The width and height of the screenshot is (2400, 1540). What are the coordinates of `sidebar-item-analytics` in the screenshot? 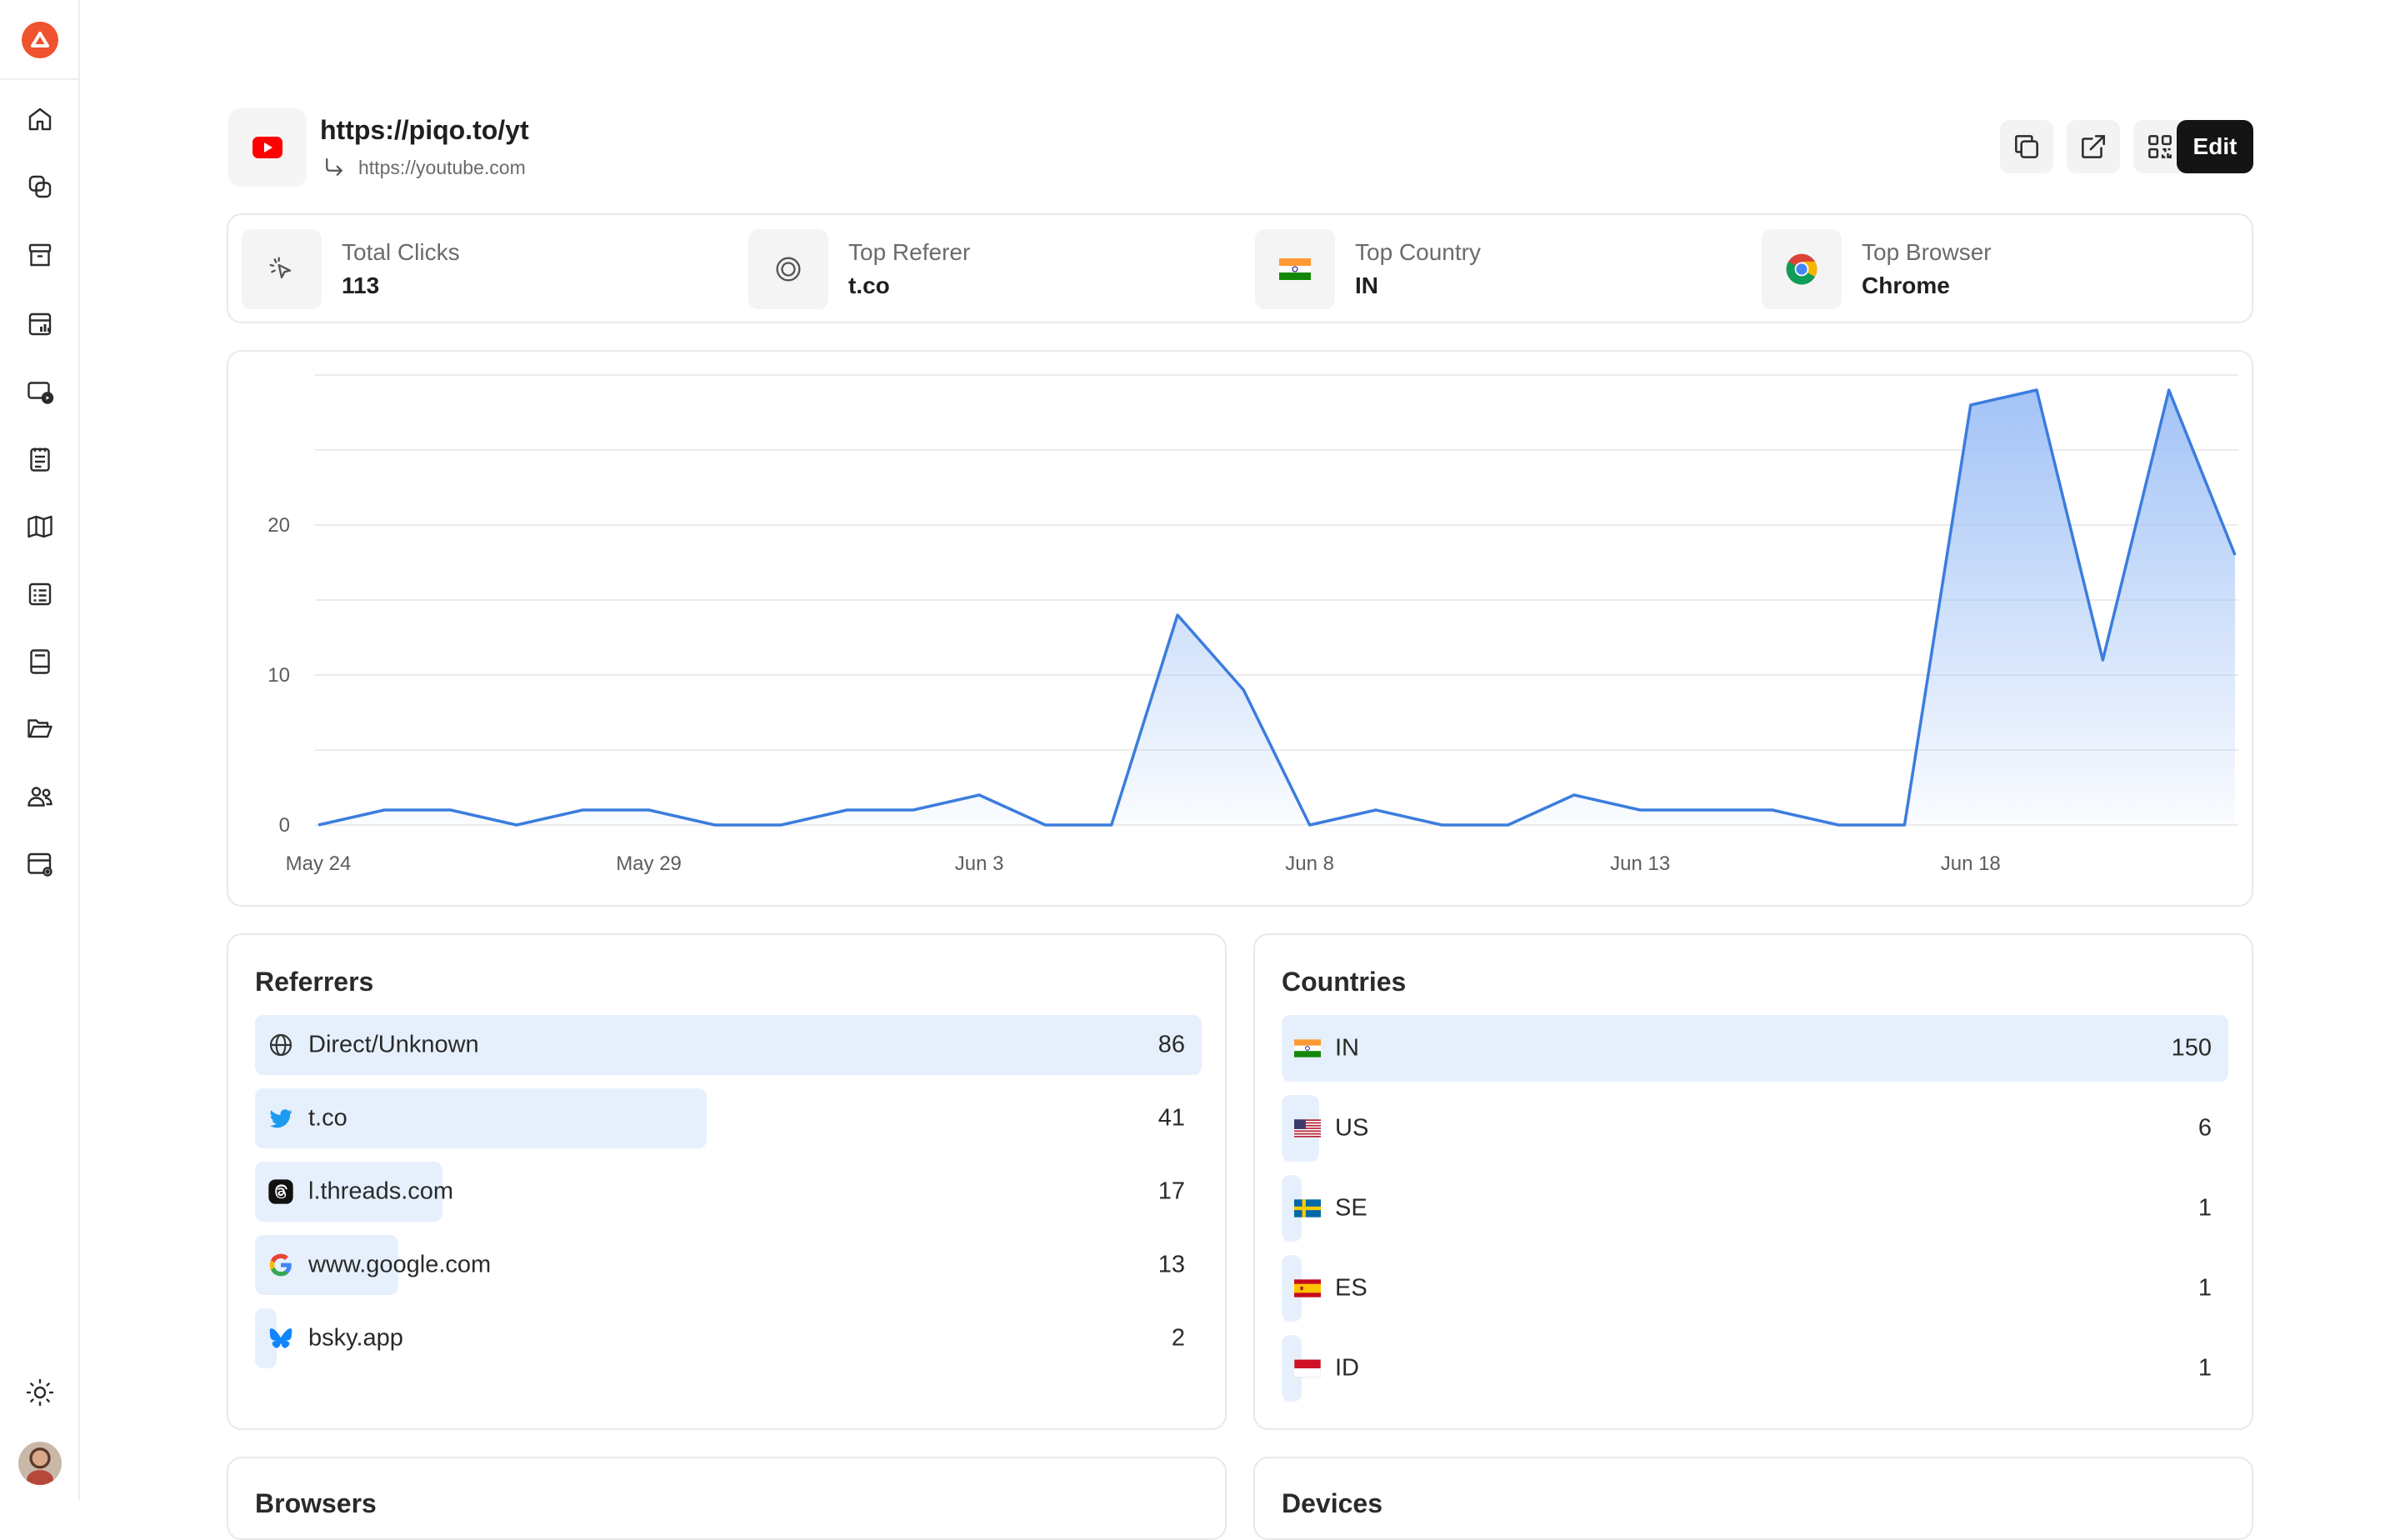 It's located at (40, 324).